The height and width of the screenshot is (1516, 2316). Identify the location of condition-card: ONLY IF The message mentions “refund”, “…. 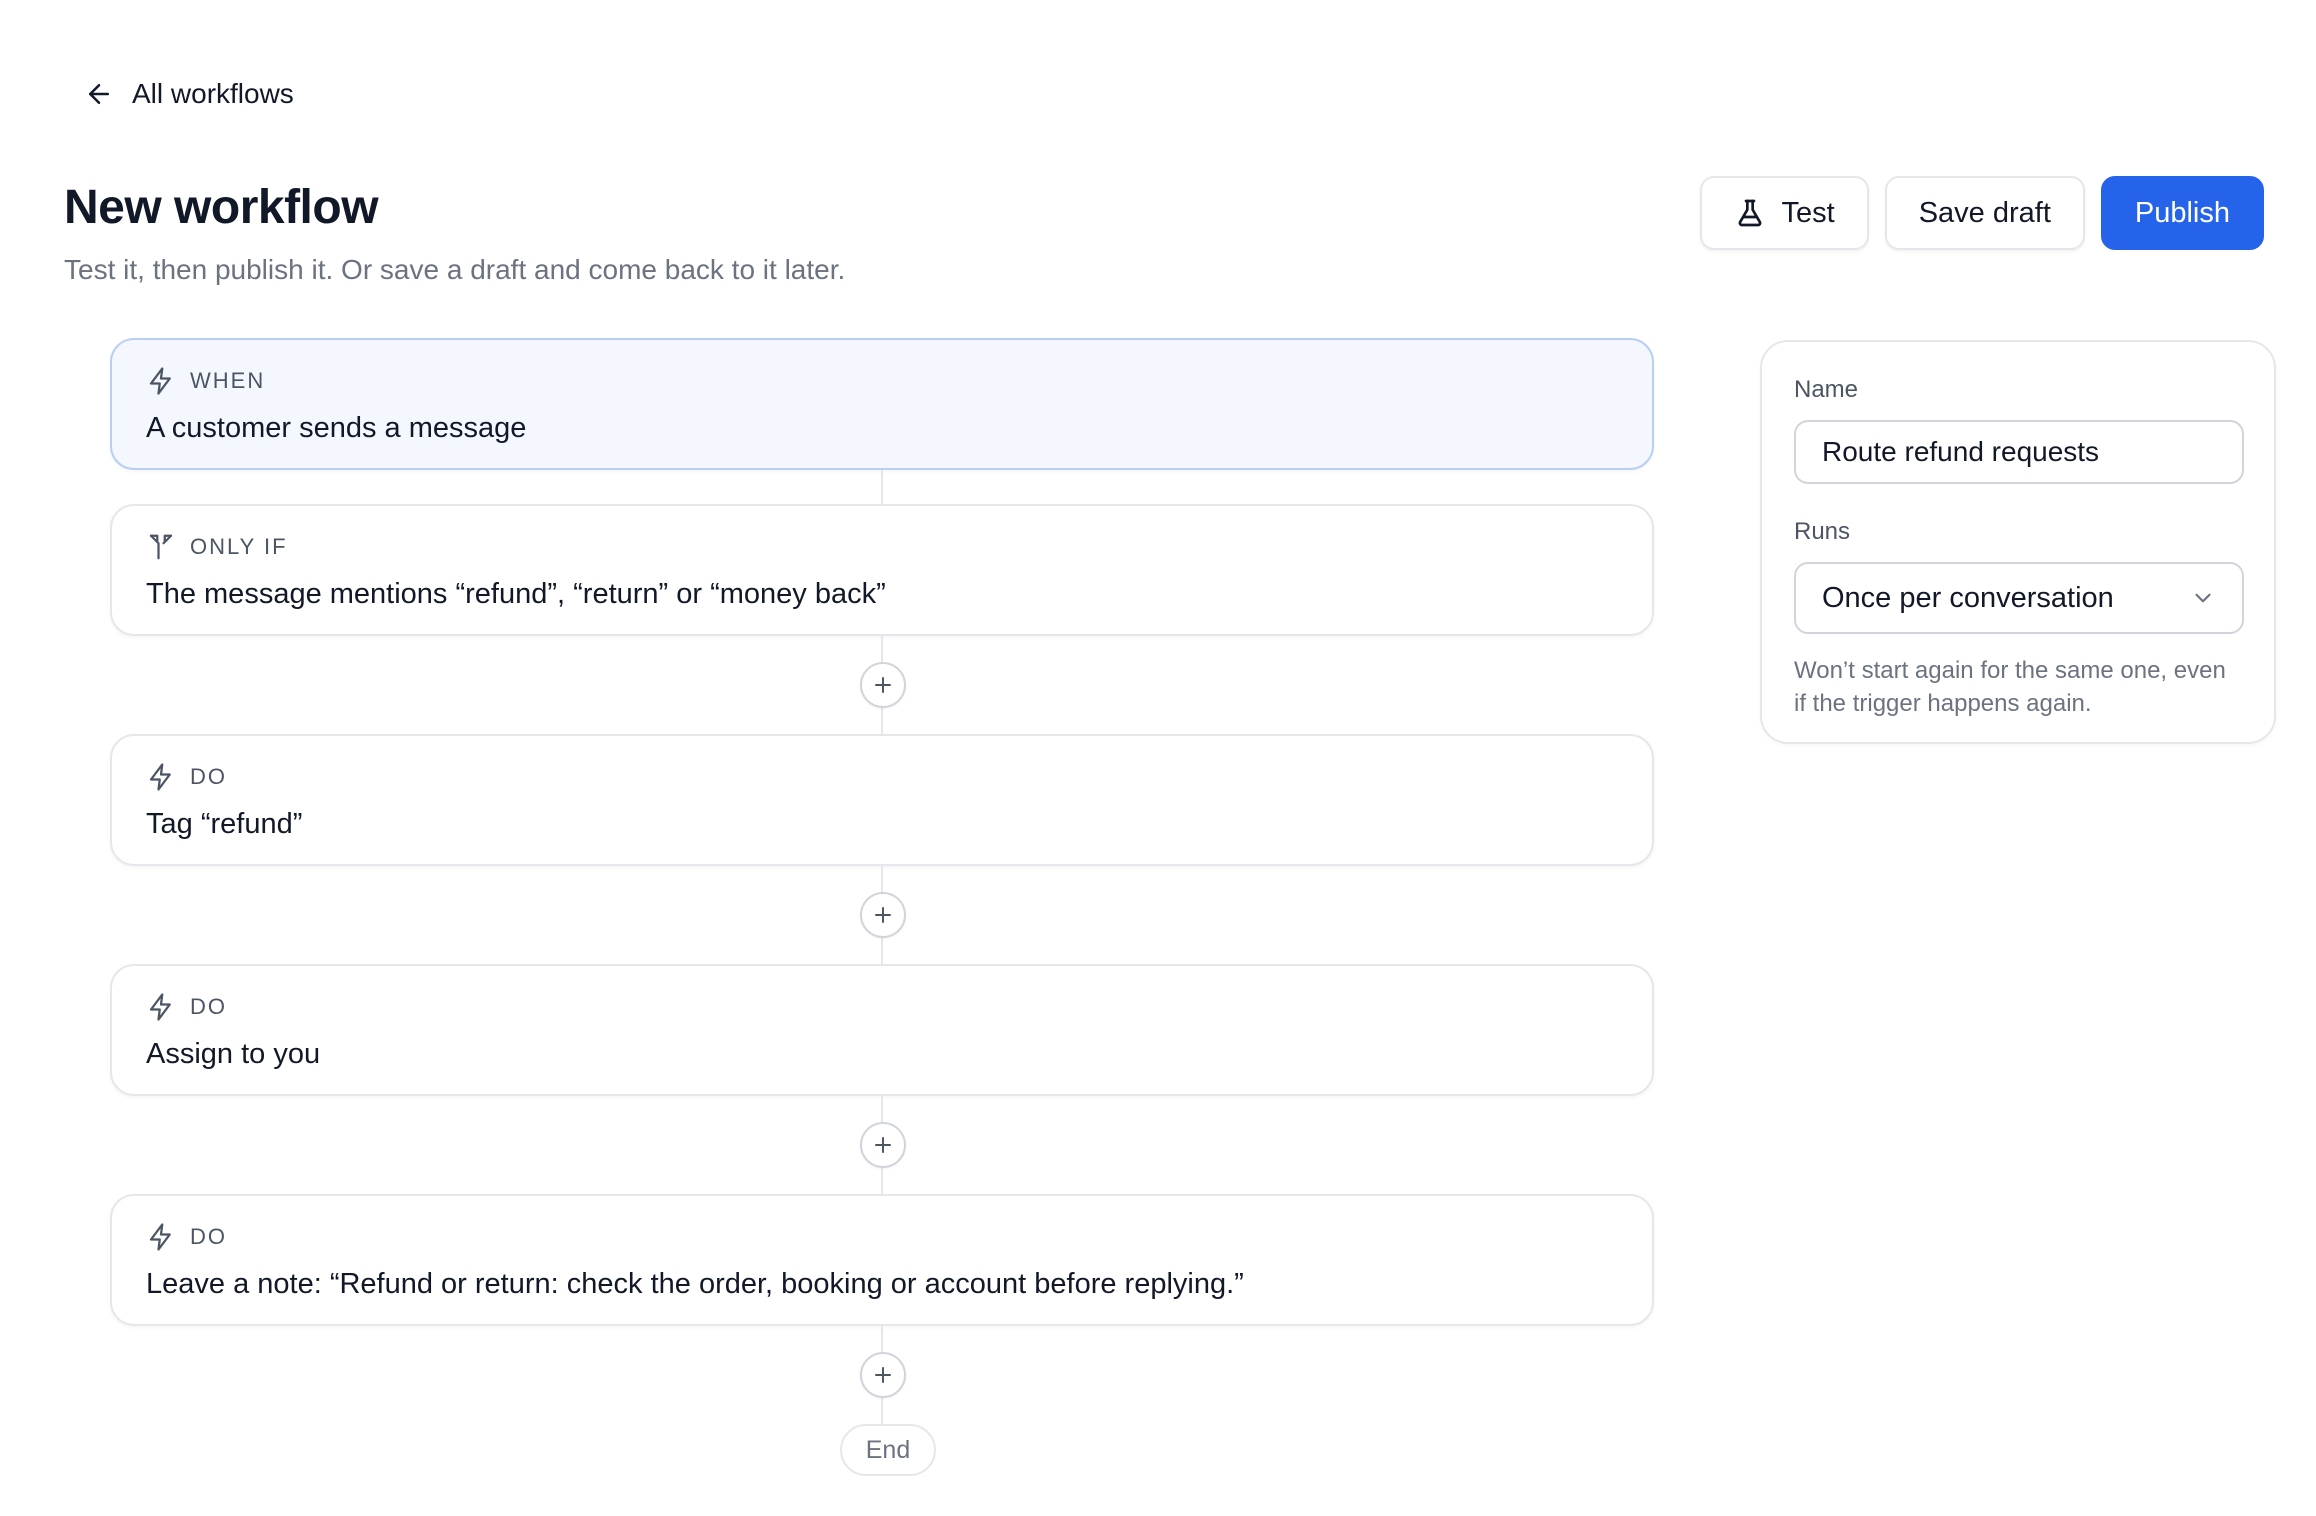
(882, 570).